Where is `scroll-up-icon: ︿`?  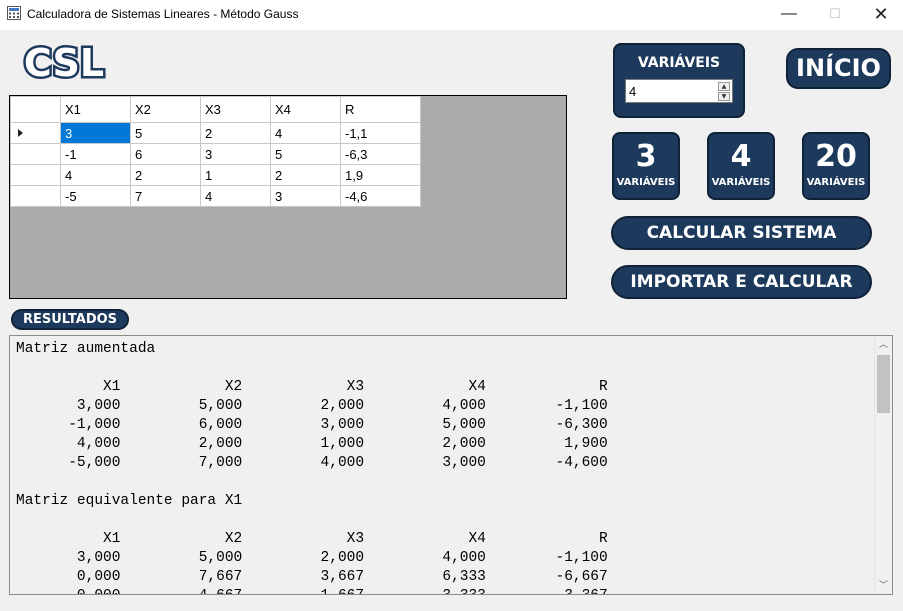 scroll-up-icon: ︿ is located at coordinates (883, 344).